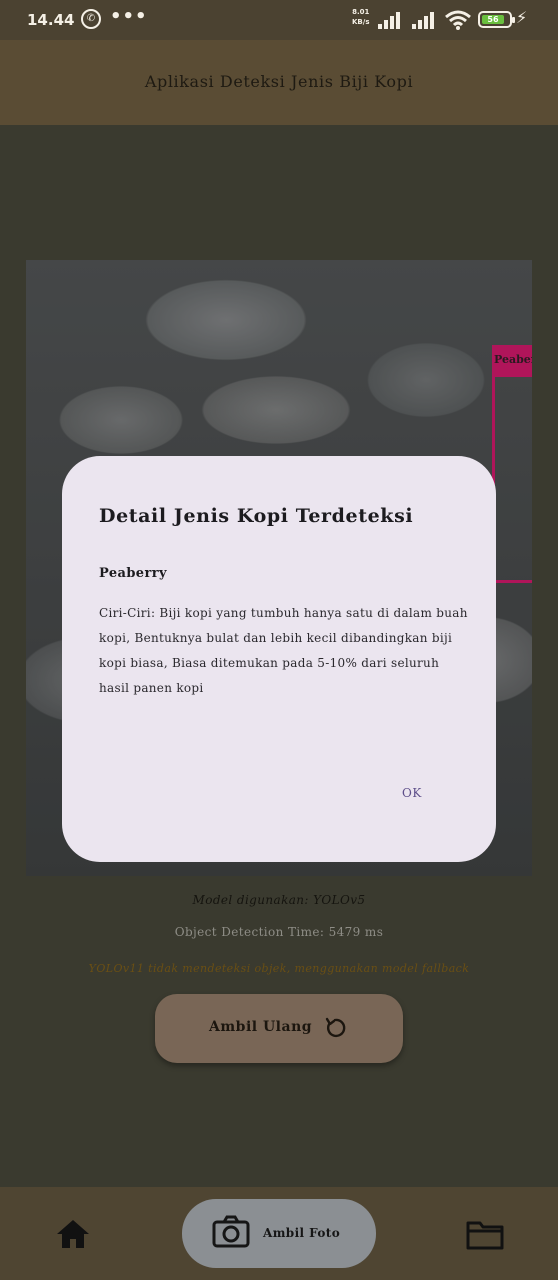 This screenshot has height=1280, width=558. Describe the element at coordinates (392, 20) in the screenshot. I see `signal-1-icon` at that location.